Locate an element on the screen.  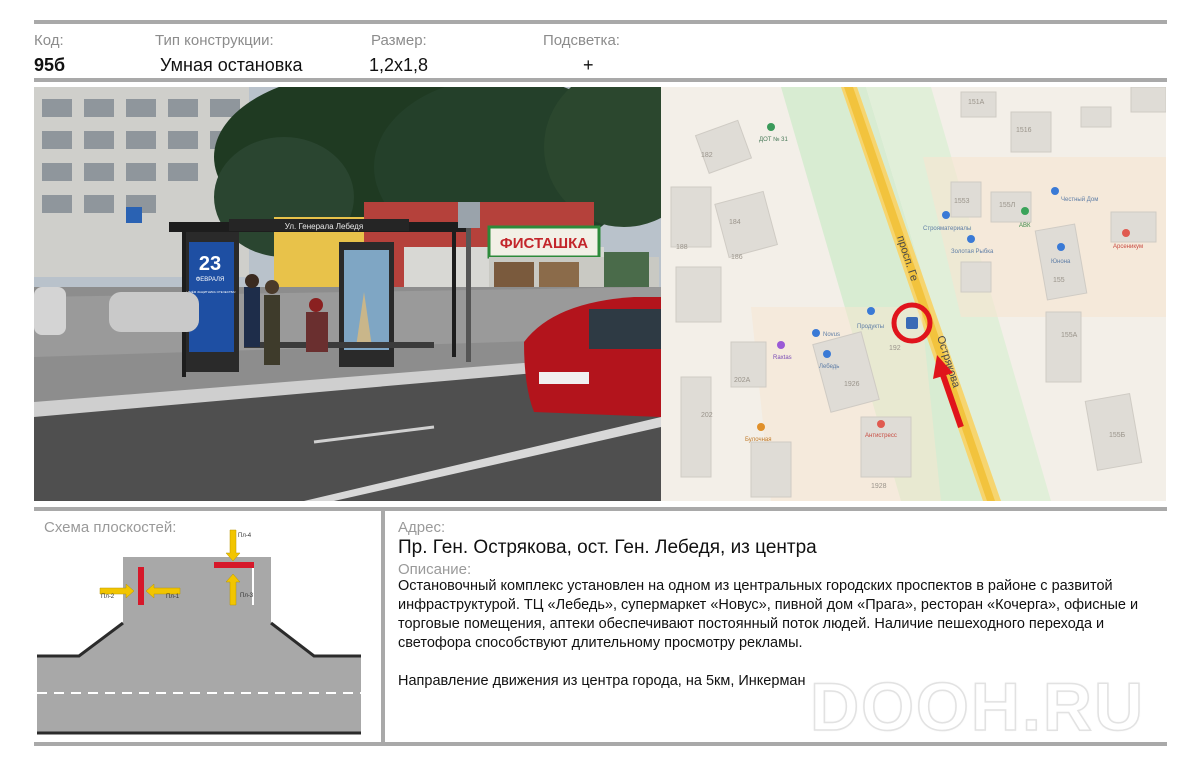
plane-2-label: Пл-2 is located at coordinates (108, 597).